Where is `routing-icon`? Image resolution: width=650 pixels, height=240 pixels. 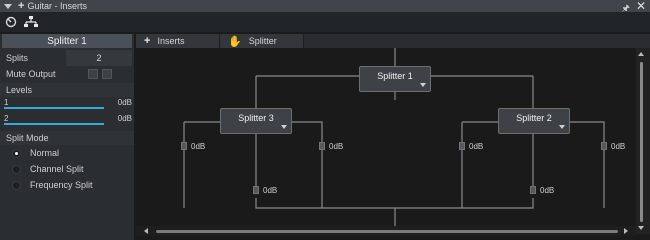
routing-icon is located at coordinates (11, 22).